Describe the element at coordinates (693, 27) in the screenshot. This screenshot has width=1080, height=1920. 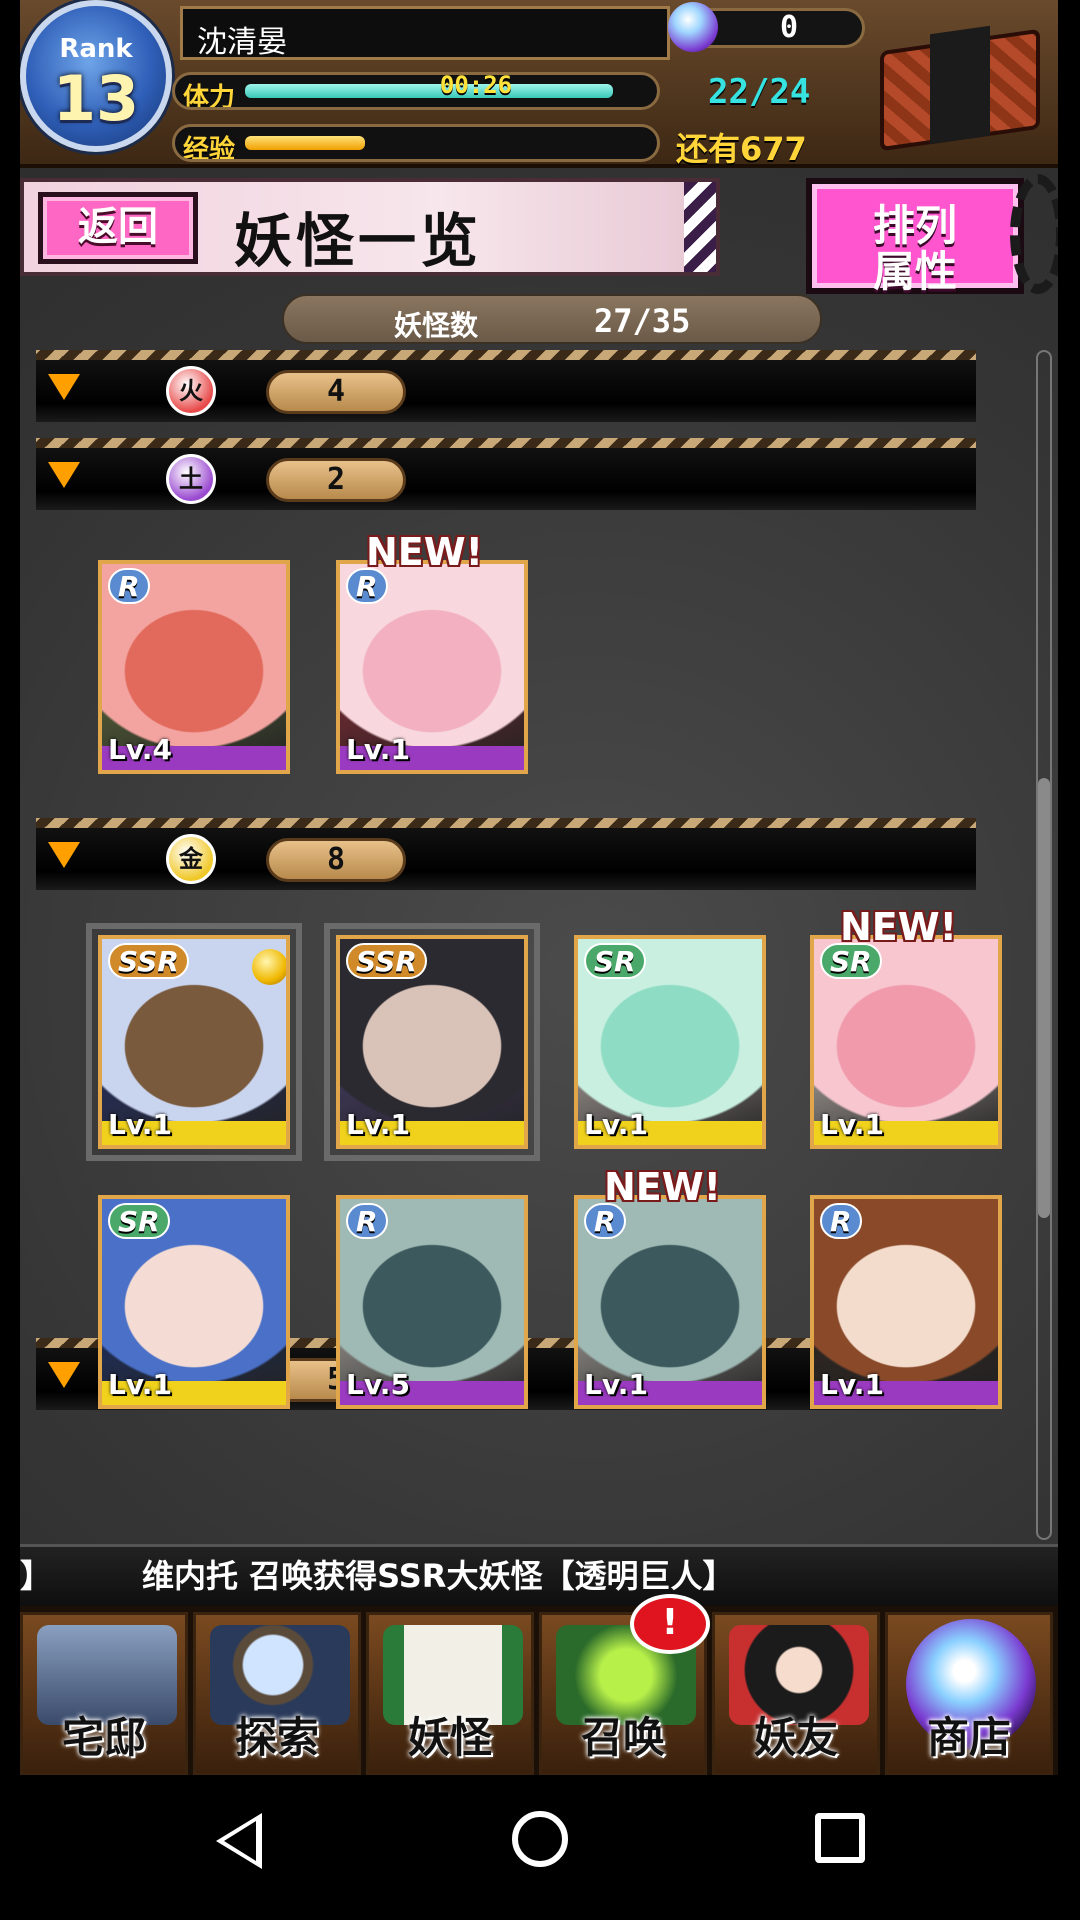
I see `crystal-orb-icon` at that location.